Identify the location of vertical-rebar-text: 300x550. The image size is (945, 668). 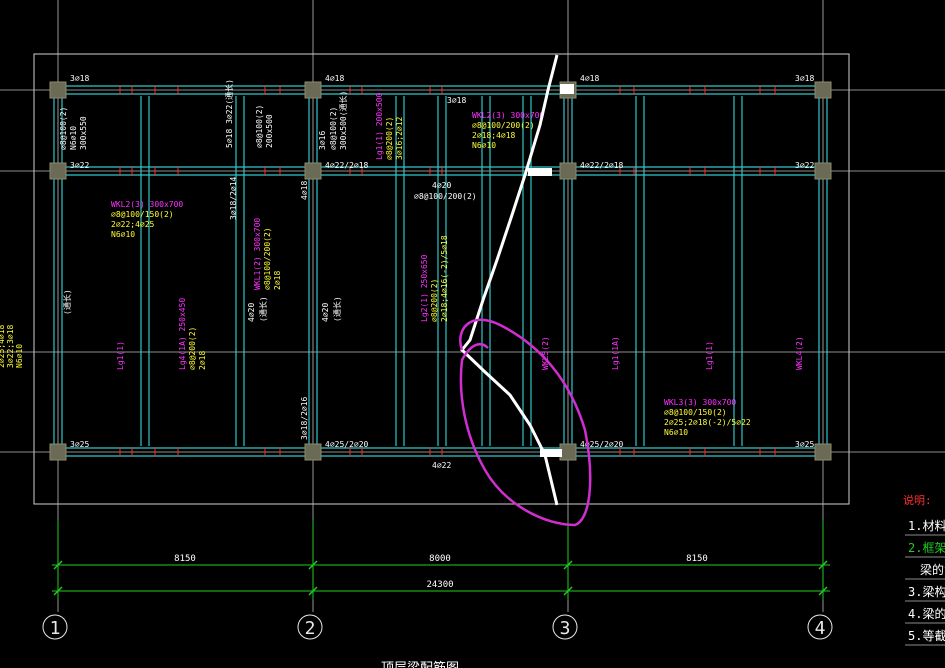
(83, 133).